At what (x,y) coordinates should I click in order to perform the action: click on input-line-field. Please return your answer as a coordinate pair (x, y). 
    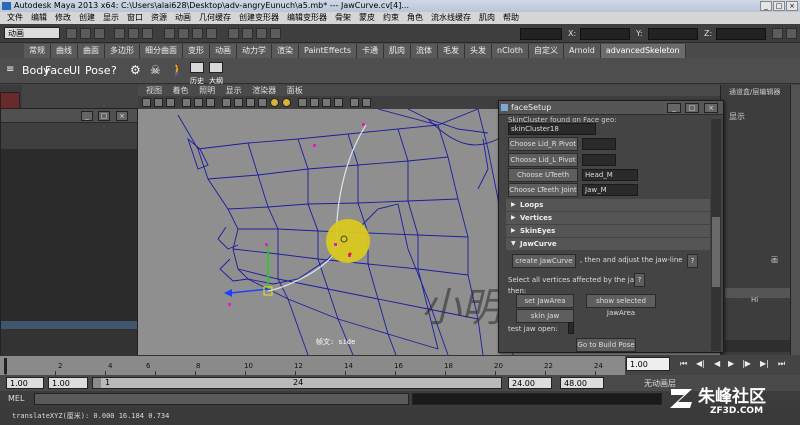
    Looking at the image, I should click on (541, 34).